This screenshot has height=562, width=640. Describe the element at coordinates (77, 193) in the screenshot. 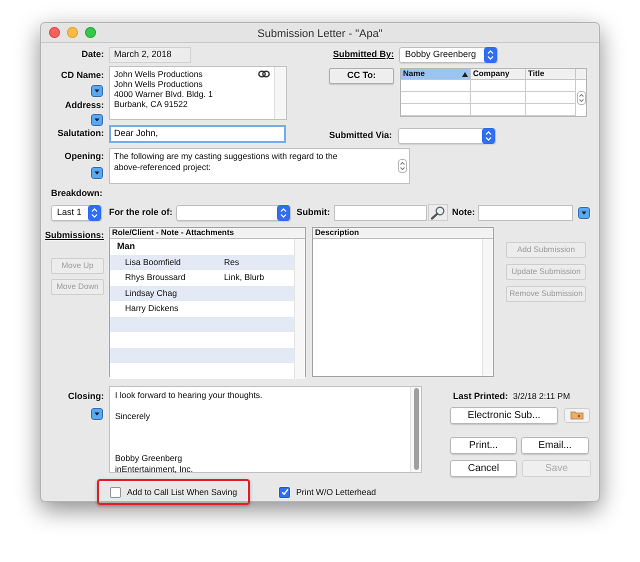

I see `field-label: Breakdown:` at that location.